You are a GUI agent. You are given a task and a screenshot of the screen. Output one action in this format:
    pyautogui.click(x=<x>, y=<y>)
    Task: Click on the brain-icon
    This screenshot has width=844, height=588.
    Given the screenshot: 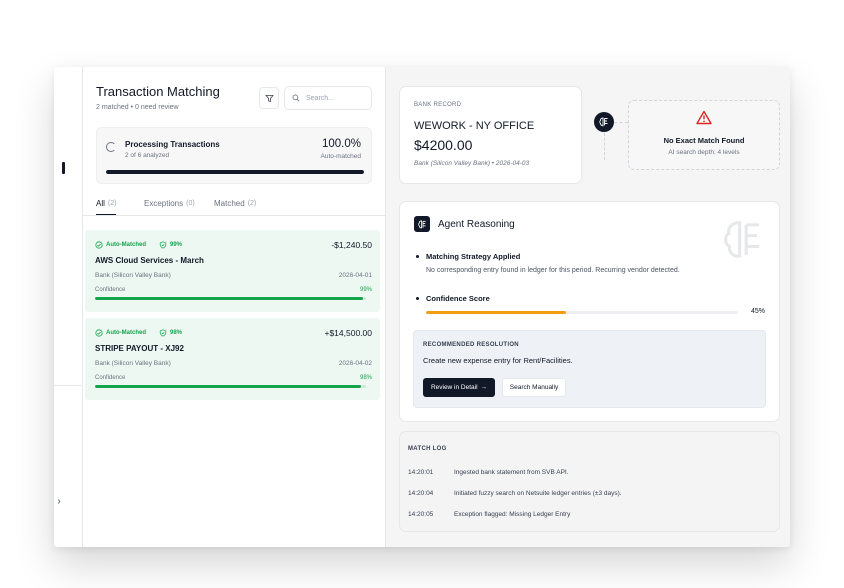 What is the action you would take?
    pyautogui.click(x=422, y=224)
    